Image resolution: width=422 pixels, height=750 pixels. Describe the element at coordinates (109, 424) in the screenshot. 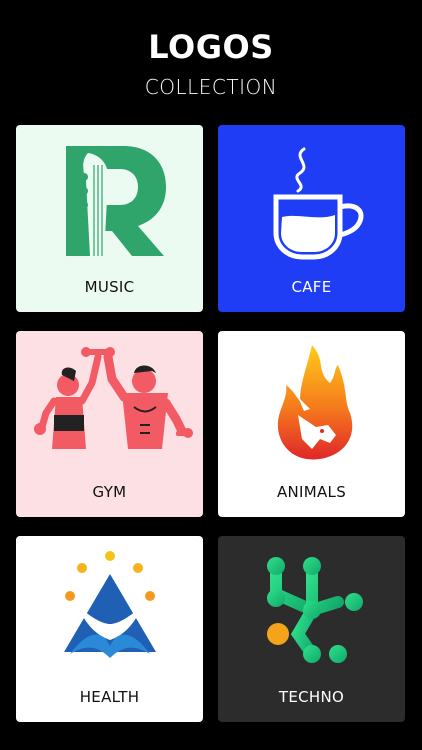

I see `card-gym: GYM` at that location.